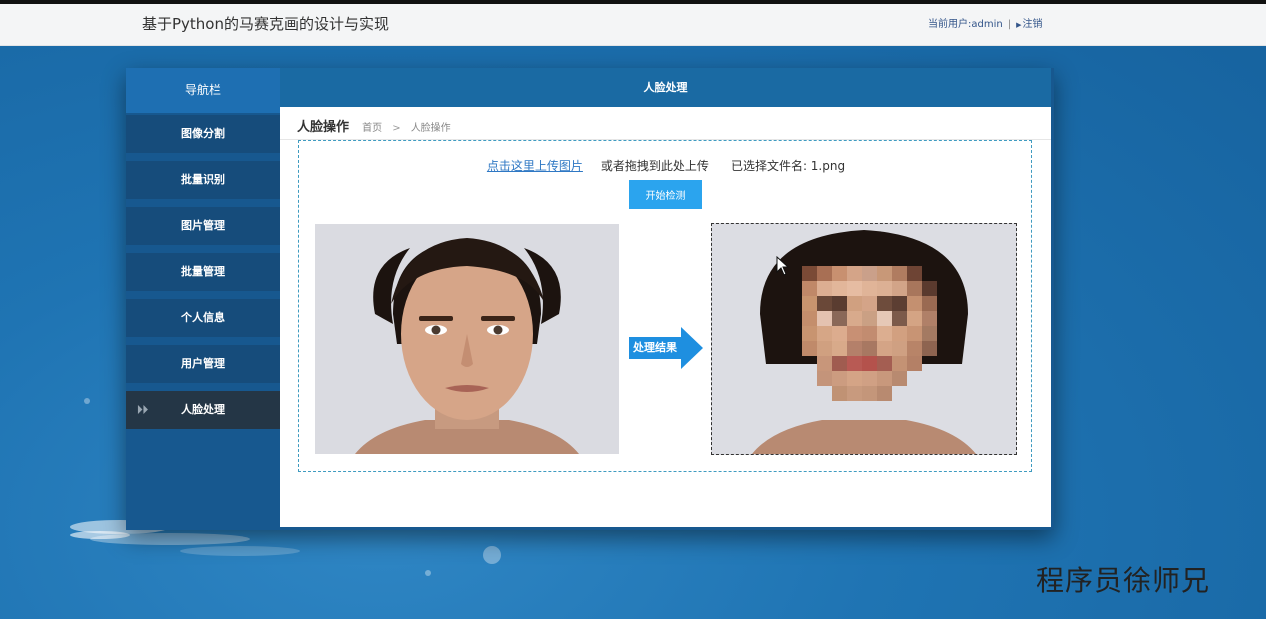  I want to click on sidebar-item-label: 图像分割, so click(203, 133).